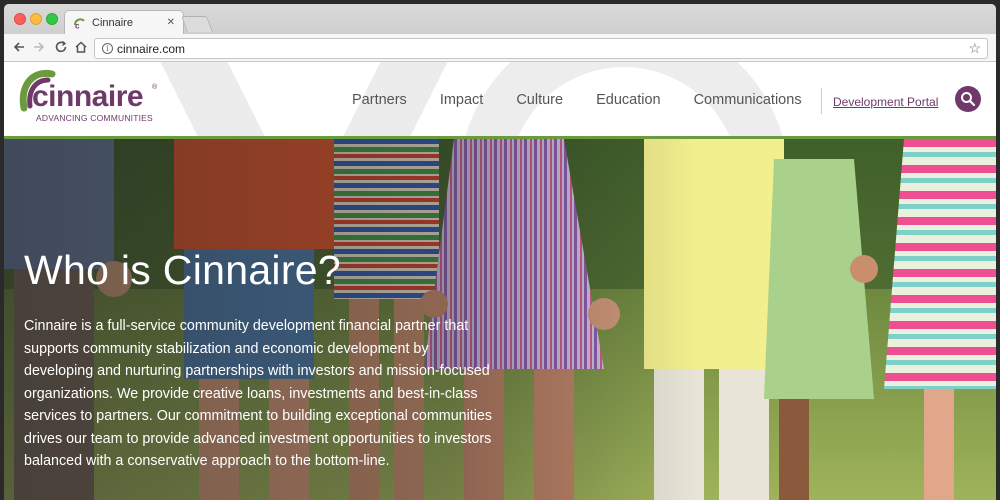  What do you see at coordinates (379, 100) in the screenshot?
I see `nav-link-partners: Partners` at bounding box center [379, 100].